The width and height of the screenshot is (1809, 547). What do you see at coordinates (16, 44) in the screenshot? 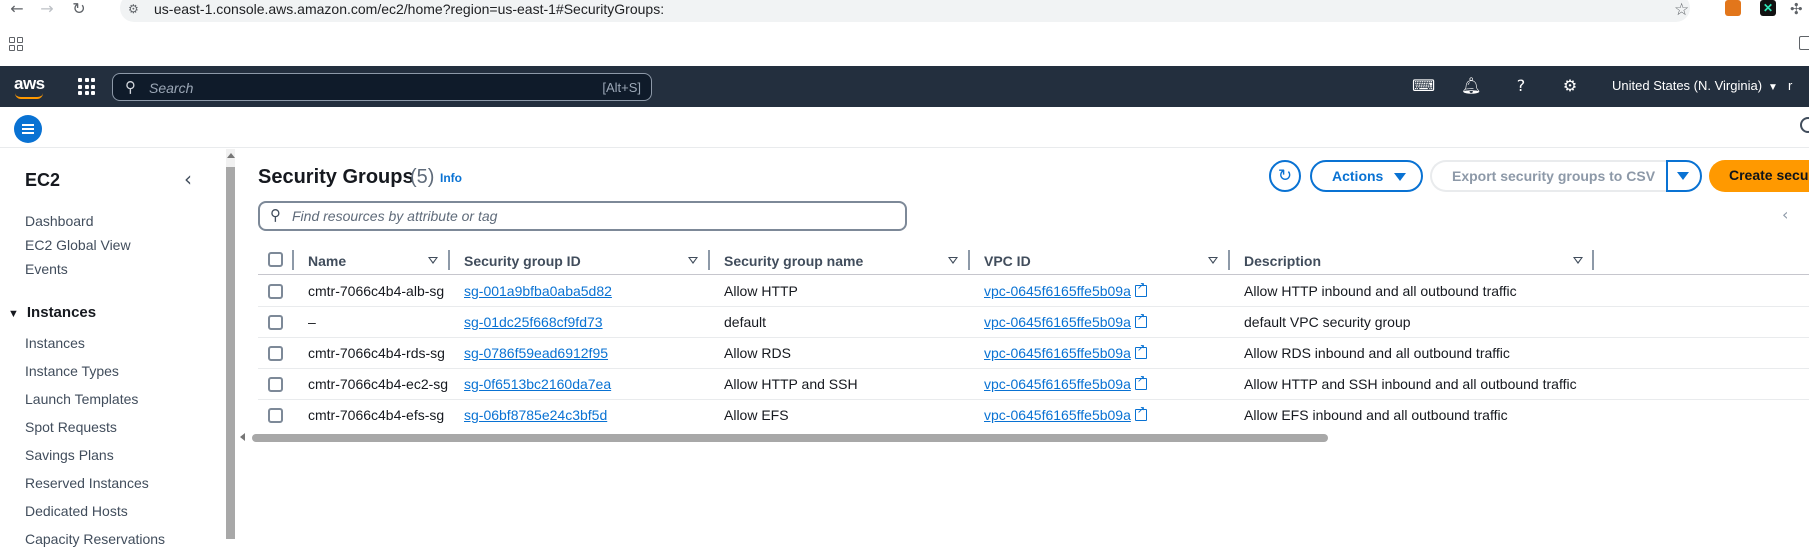
I see `apps-grid-icon` at bounding box center [16, 44].